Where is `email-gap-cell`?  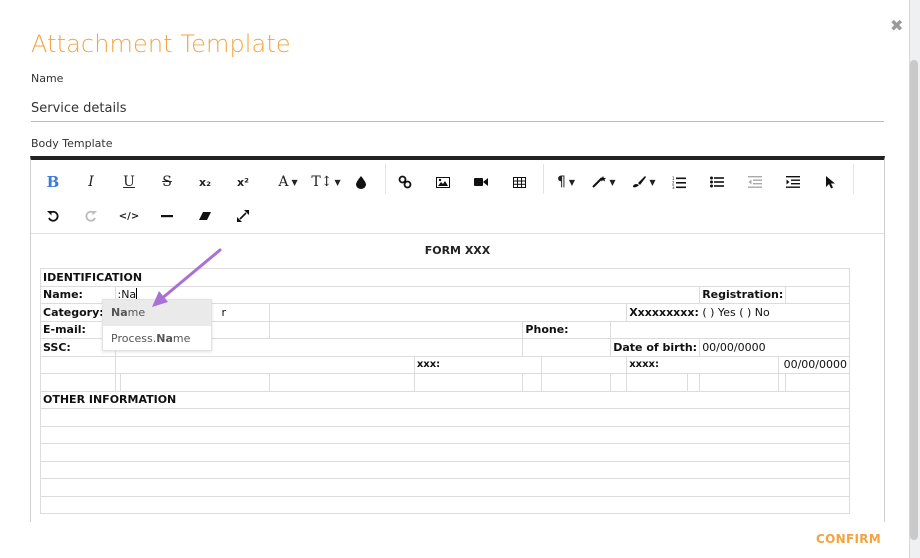 email-gap-cell is located at coordinates (396, 329).